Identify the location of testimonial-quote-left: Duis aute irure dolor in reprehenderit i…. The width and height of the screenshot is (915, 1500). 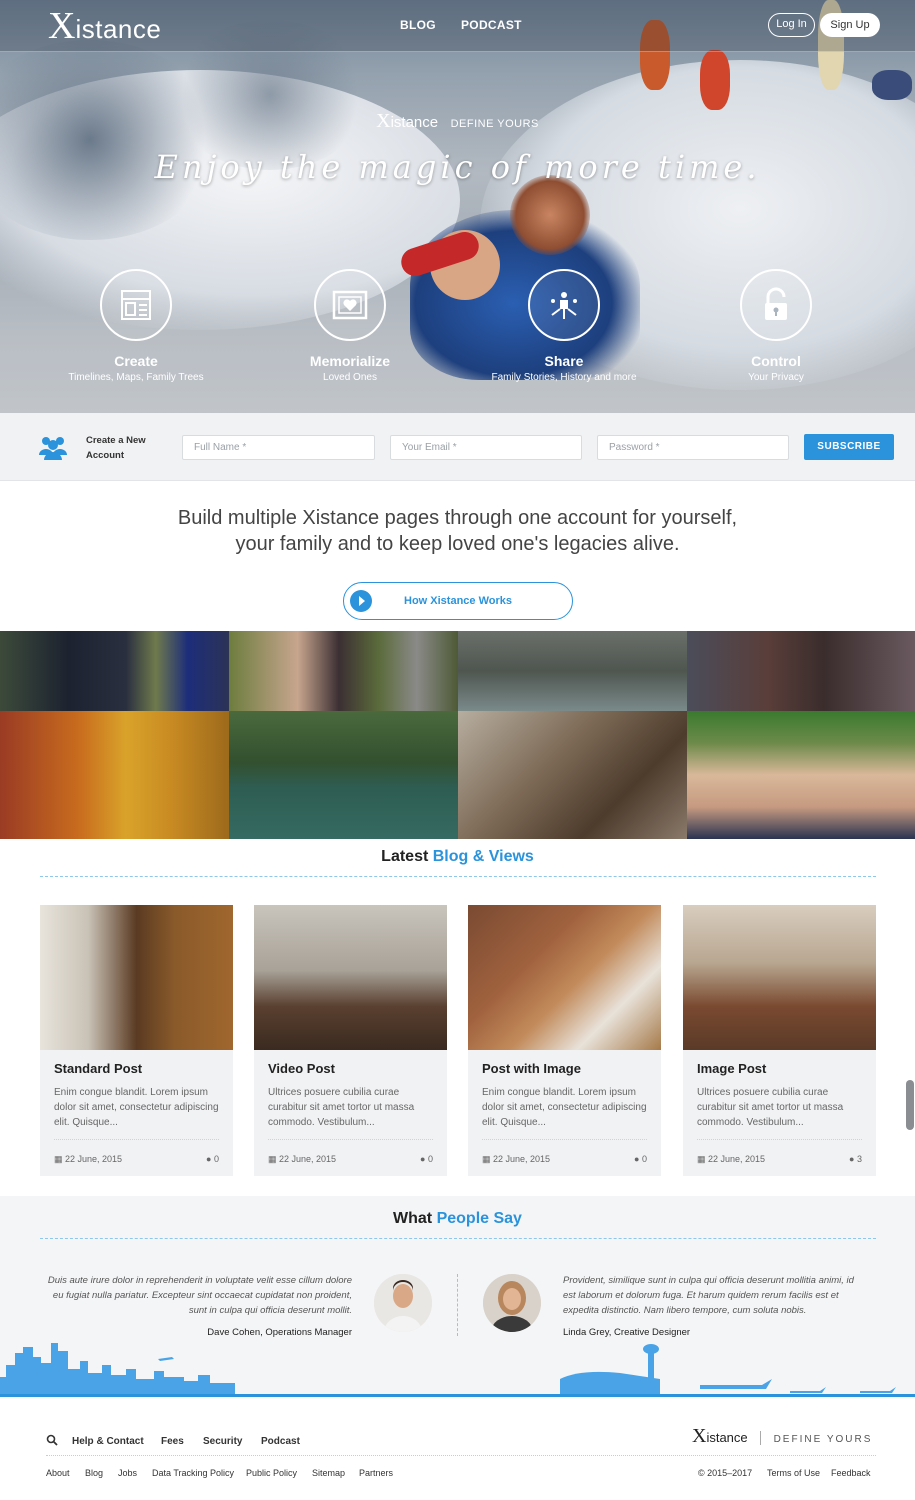
(199, 1295).